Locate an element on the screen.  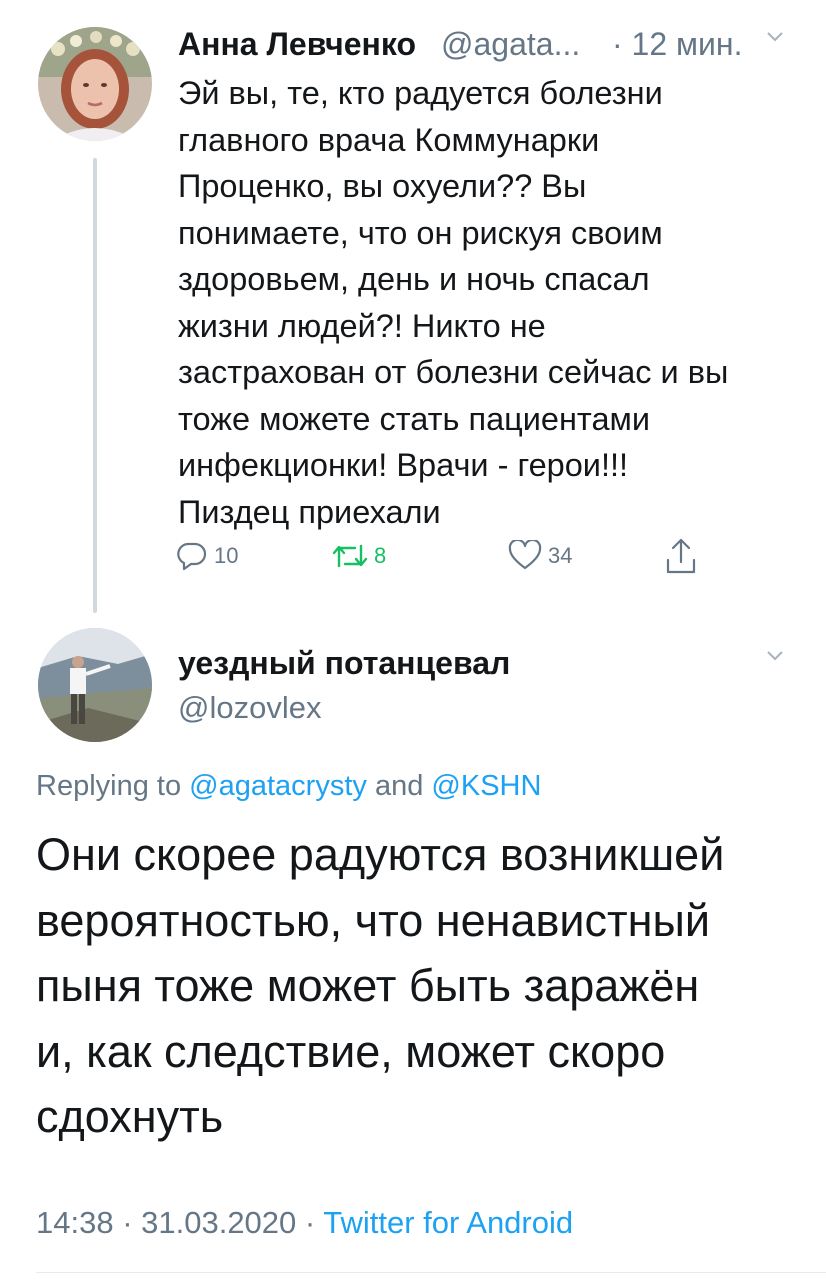
mention-link: @KSHN is located at coordinates (486, 786).